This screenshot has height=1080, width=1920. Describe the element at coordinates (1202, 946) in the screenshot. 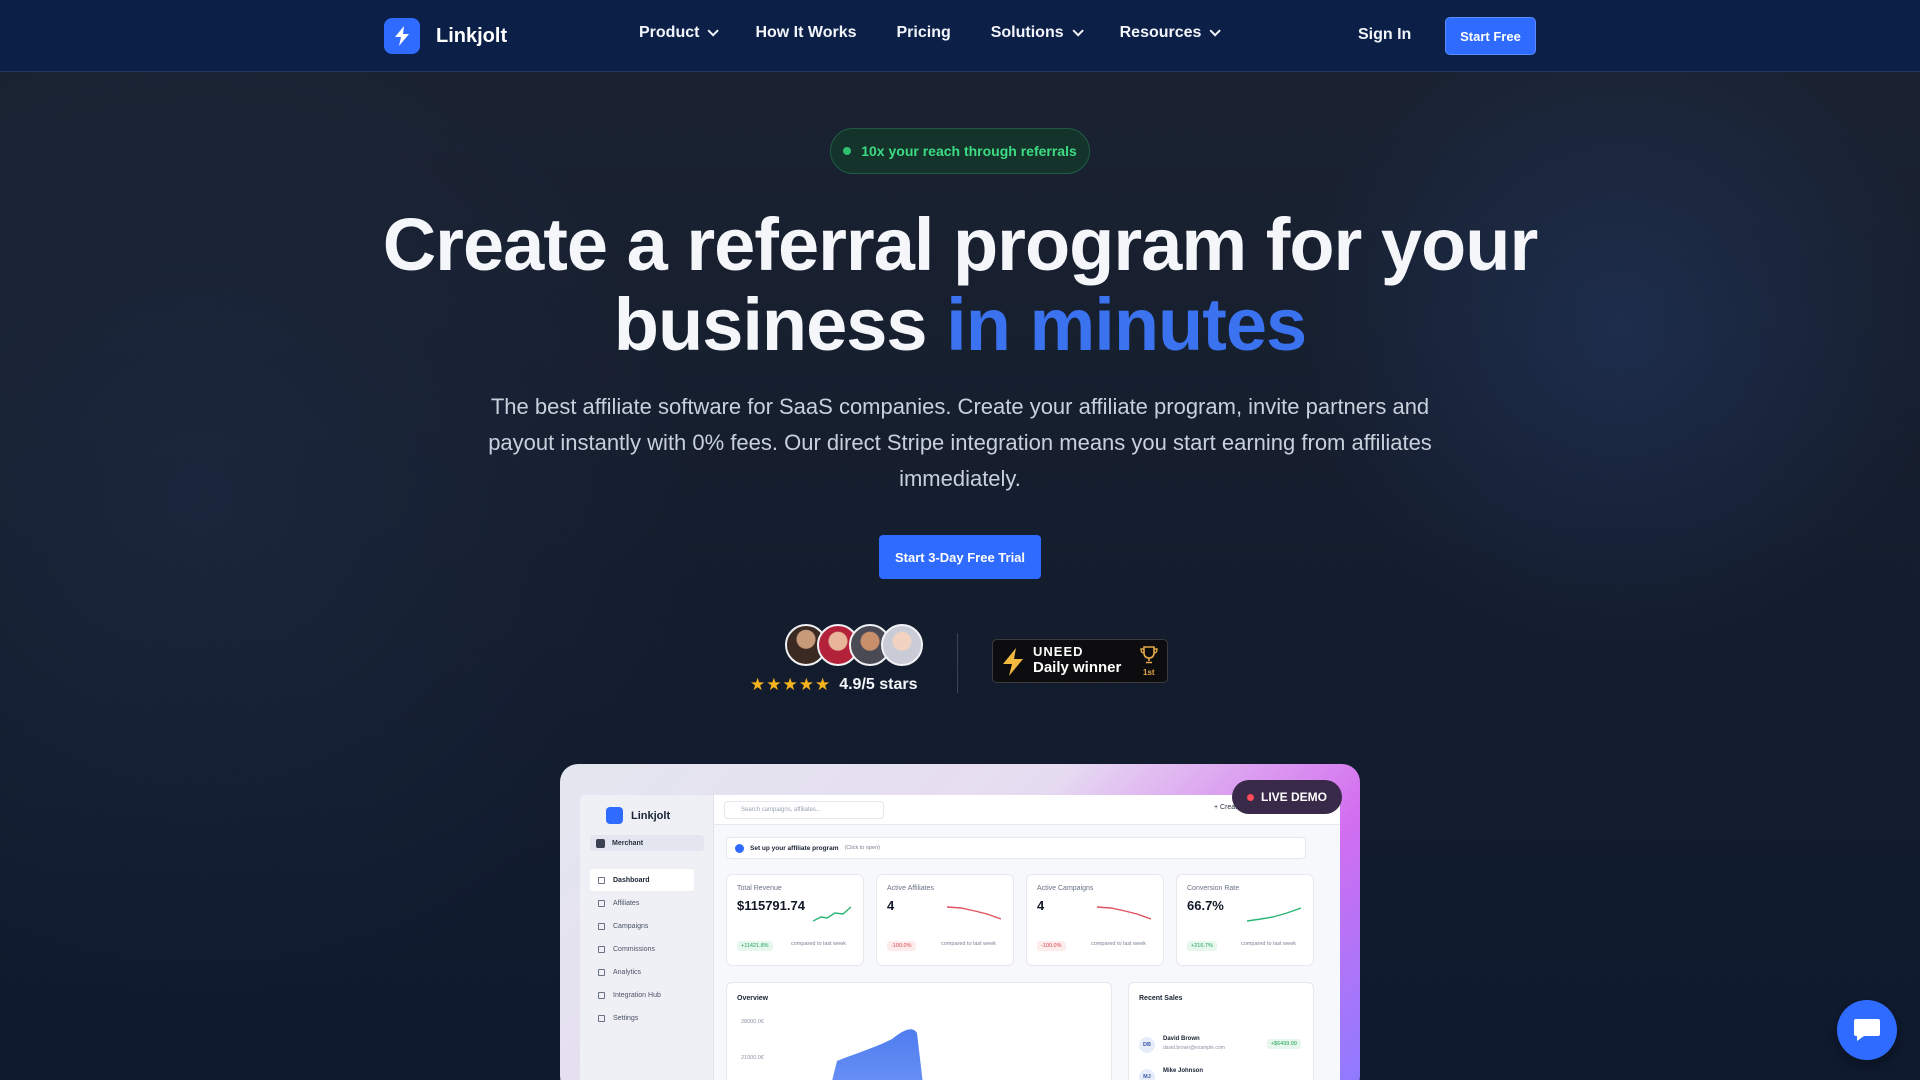

I see `stat-change: +216.7%` at that location.